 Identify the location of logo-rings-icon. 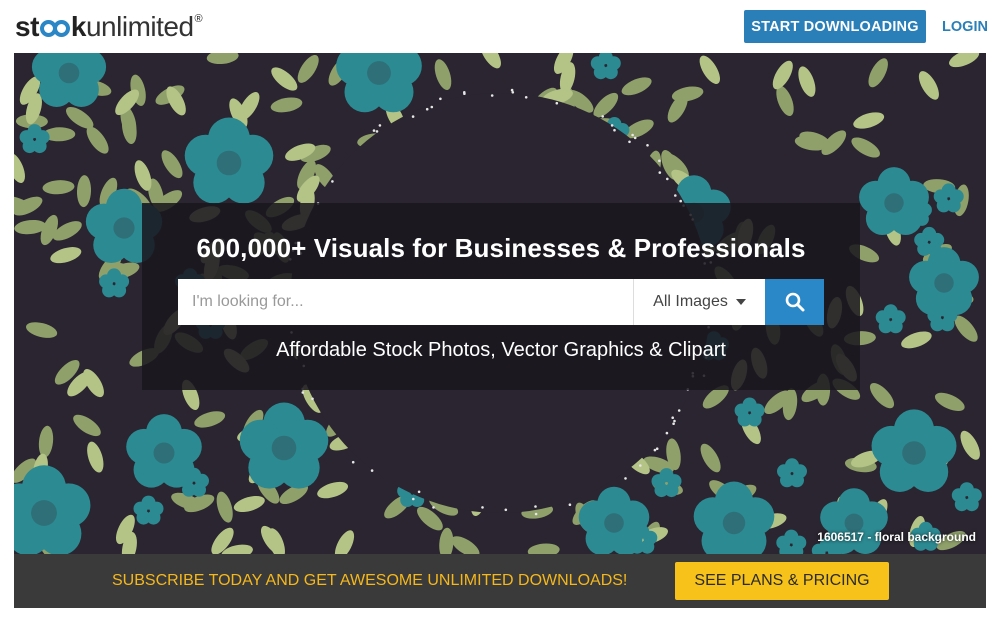
(54, 27).